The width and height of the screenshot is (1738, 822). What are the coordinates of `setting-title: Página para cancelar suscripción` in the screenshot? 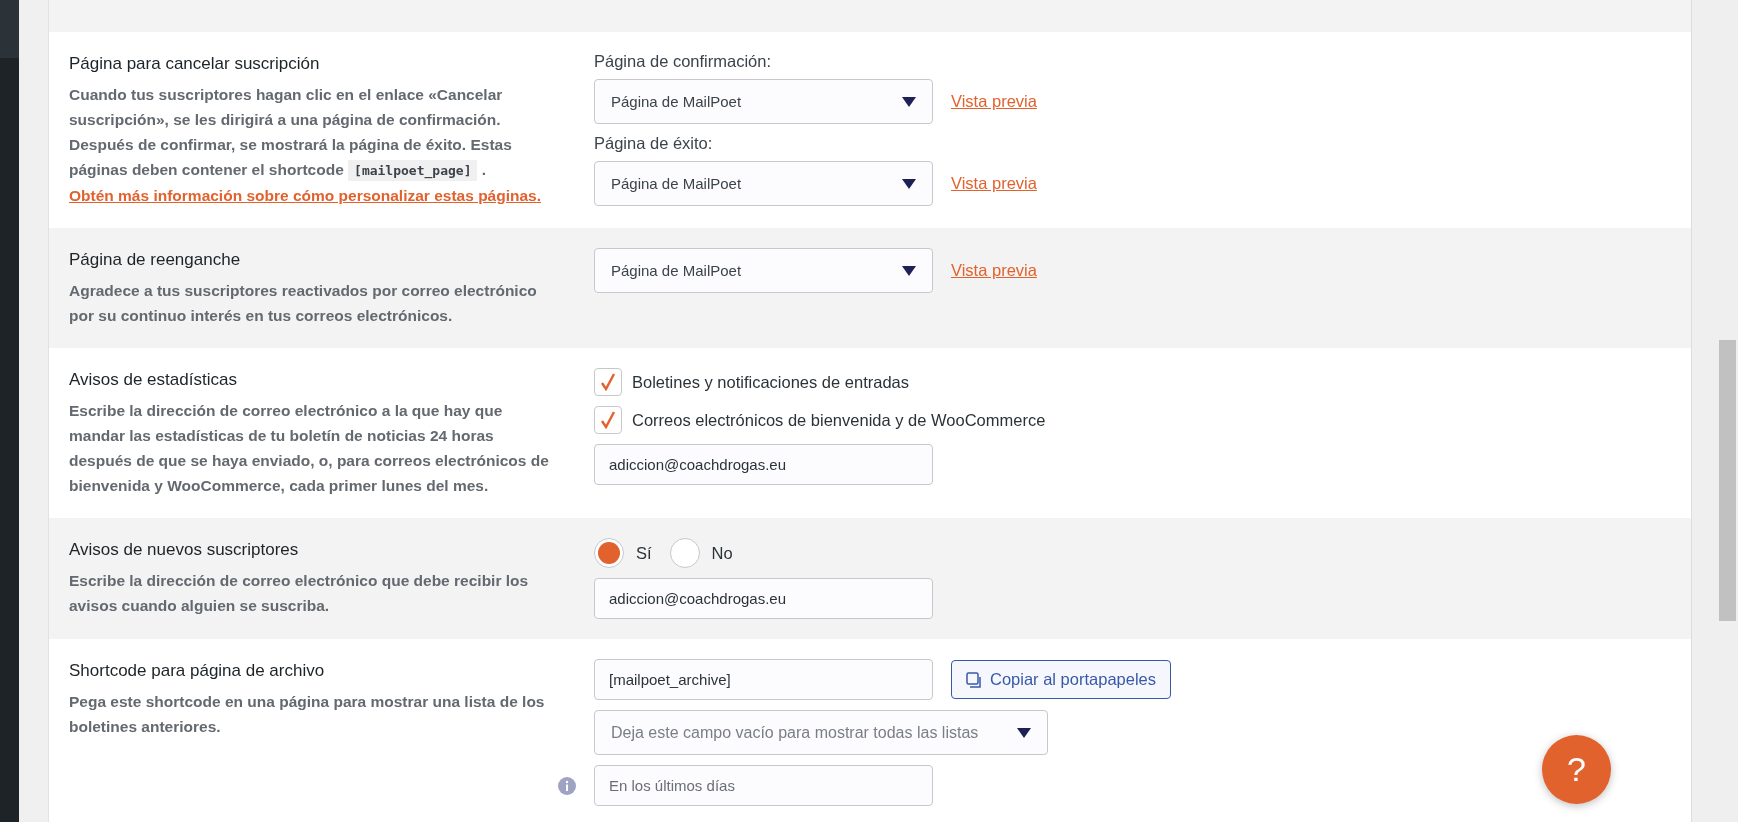 It's located at (195, 64).